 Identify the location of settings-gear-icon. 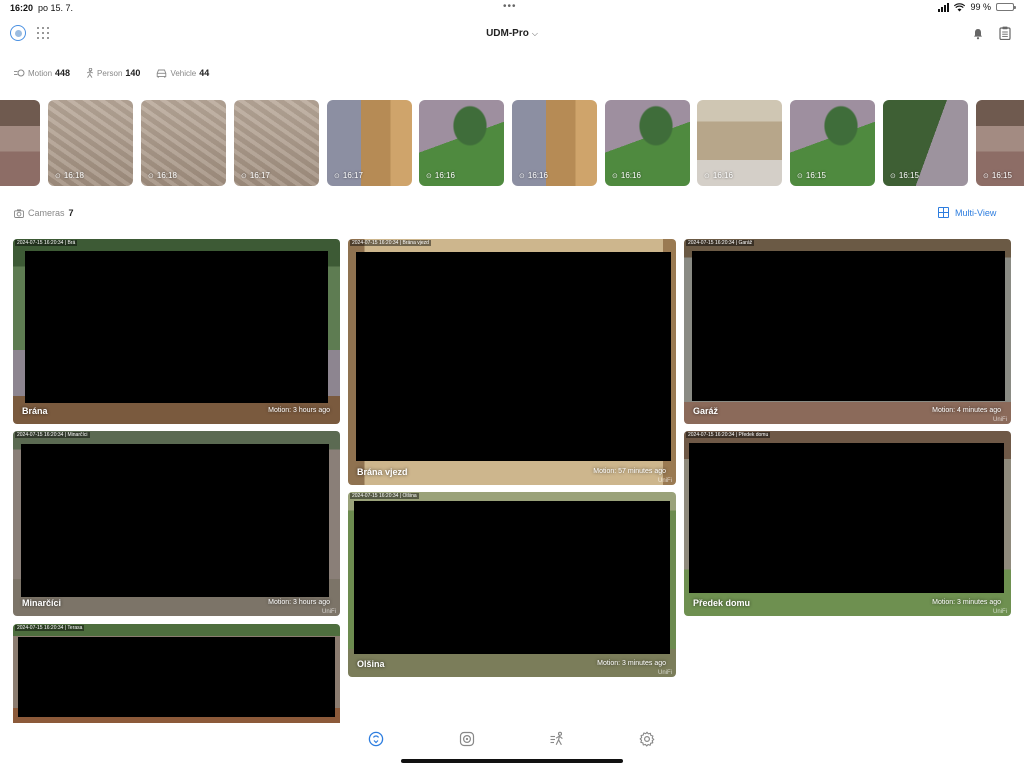
(647, 739).